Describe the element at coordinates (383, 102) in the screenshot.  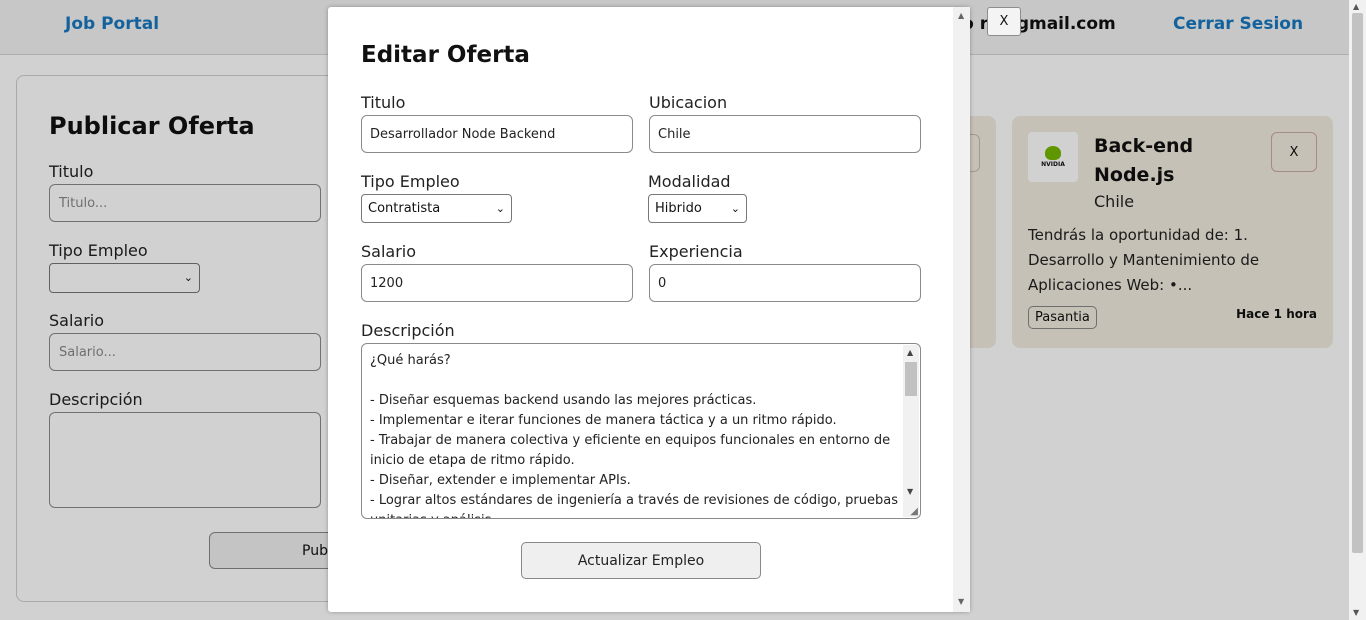
I see `titulo-label: Titulo` at that location.